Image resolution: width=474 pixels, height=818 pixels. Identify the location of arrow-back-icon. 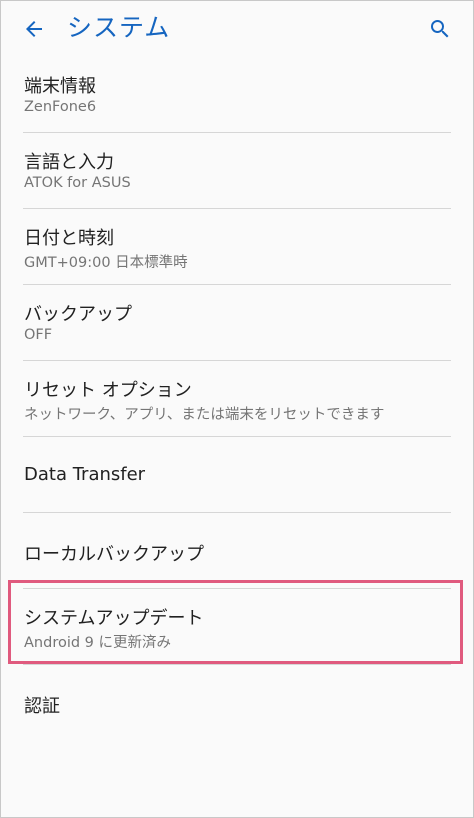
(34, 29).